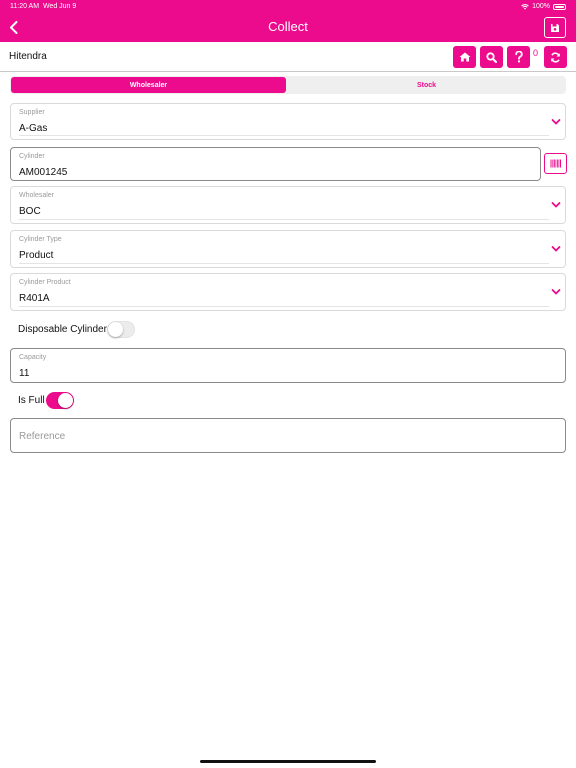 Image resolution: width=576 pixels, height=768 pixels. What do you see at coordinates (43, 6) in the screenshot?
I see `status-time: 11:20 AM Wed Jun 9` at bounding box center [43, 6].